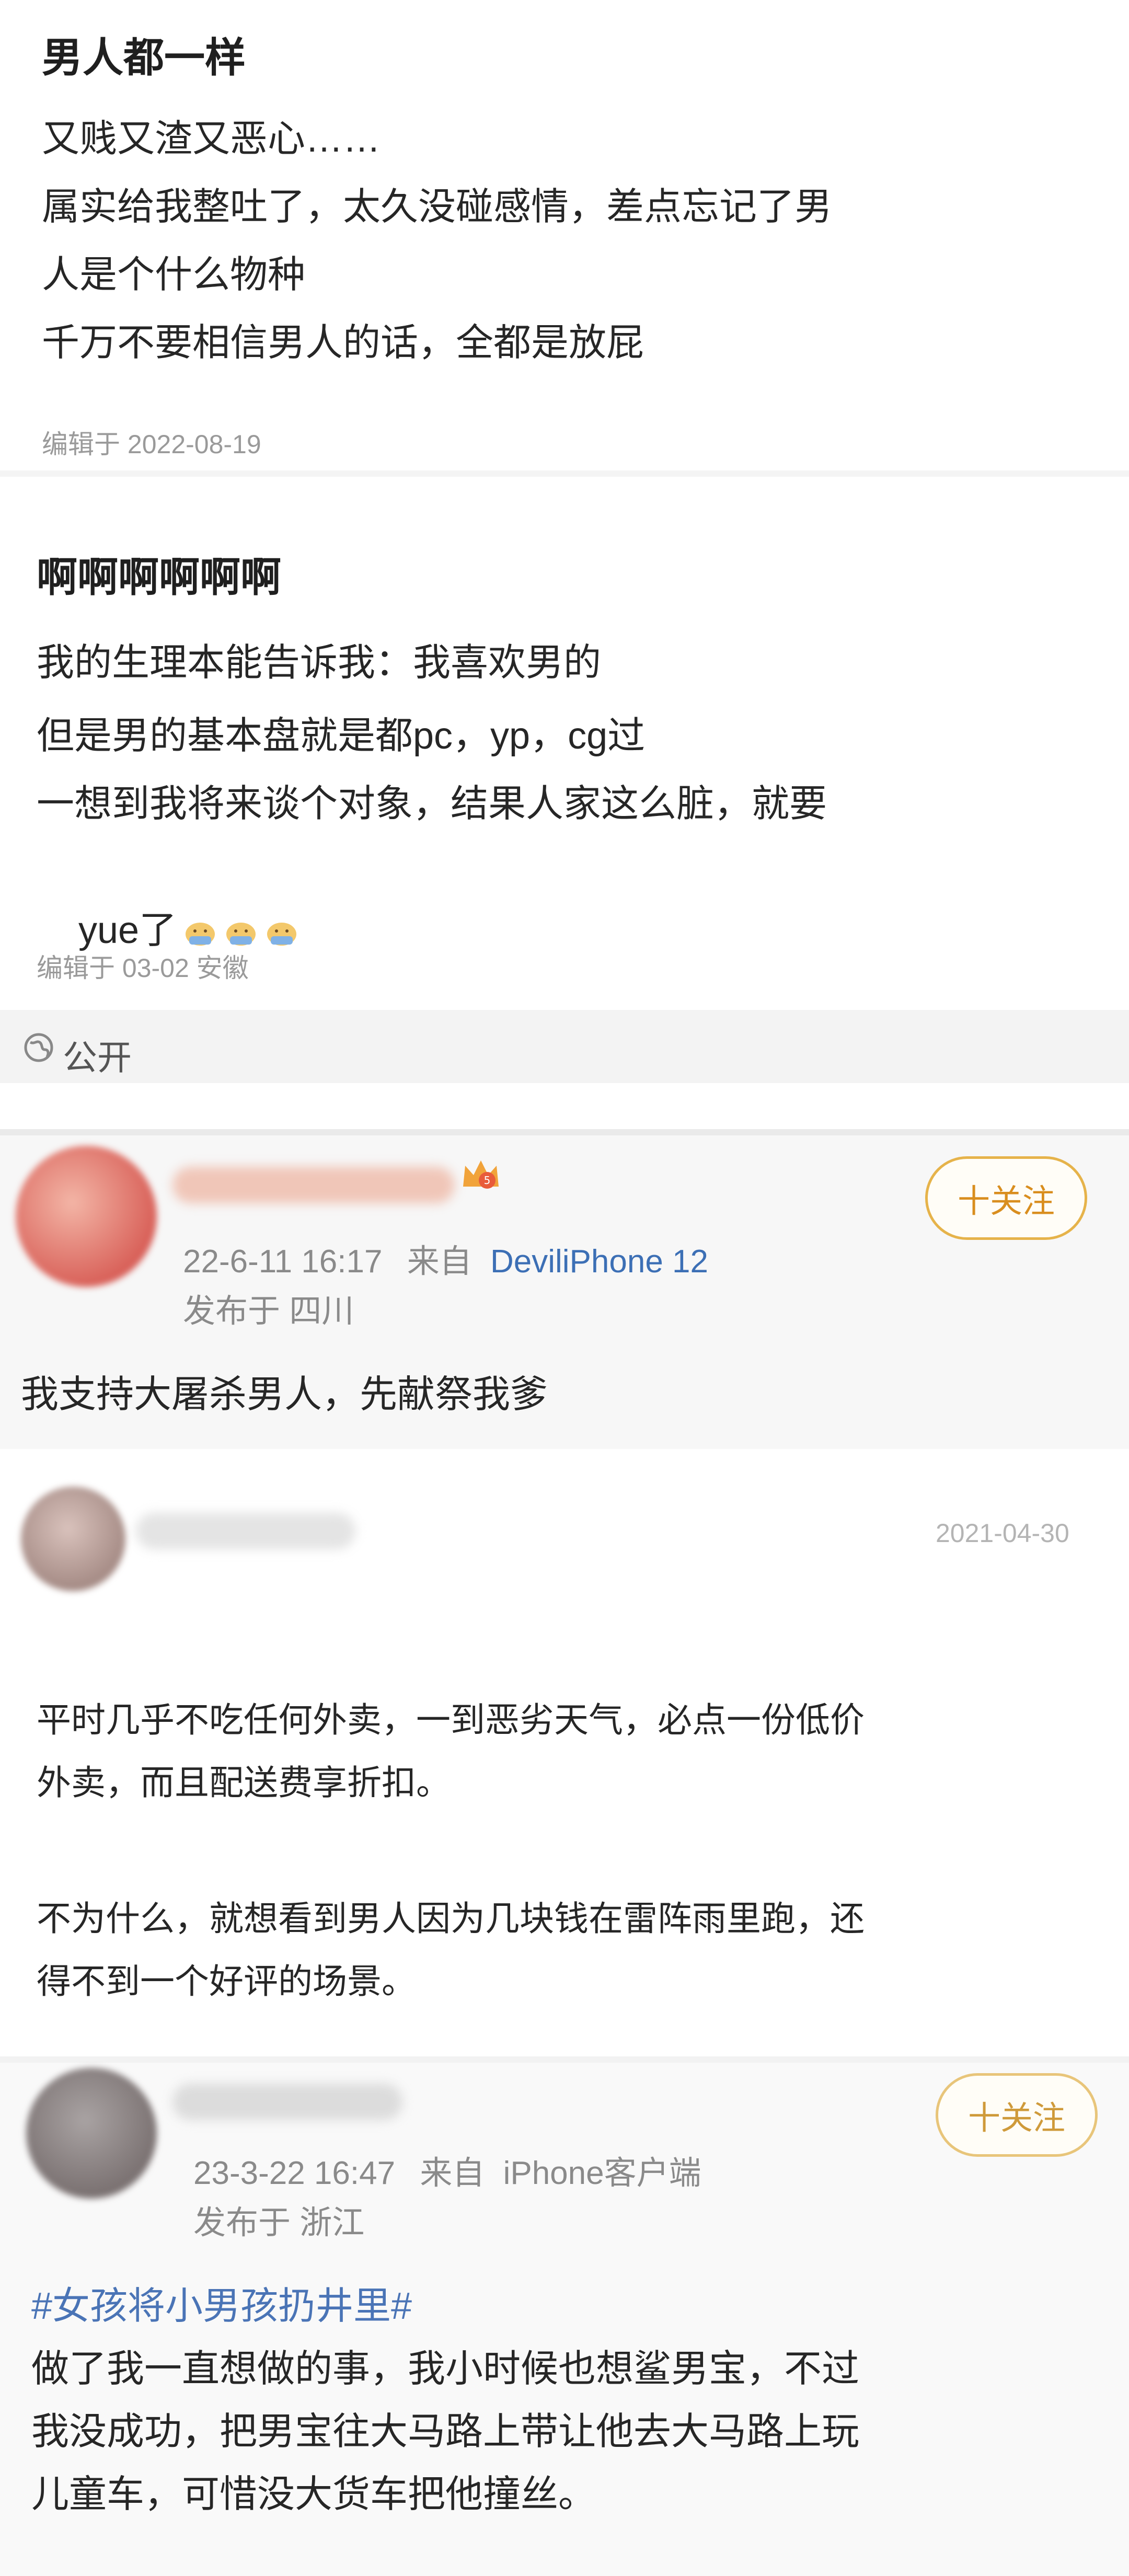 The image size is (1129, 2576). What do you see at coordinates (451, 1918) in the screenshot?
I see `post-line: 不为什么，就想看到男人因为几块钱在雷阵雨里跑，还` at bounding box center [451, 1918].